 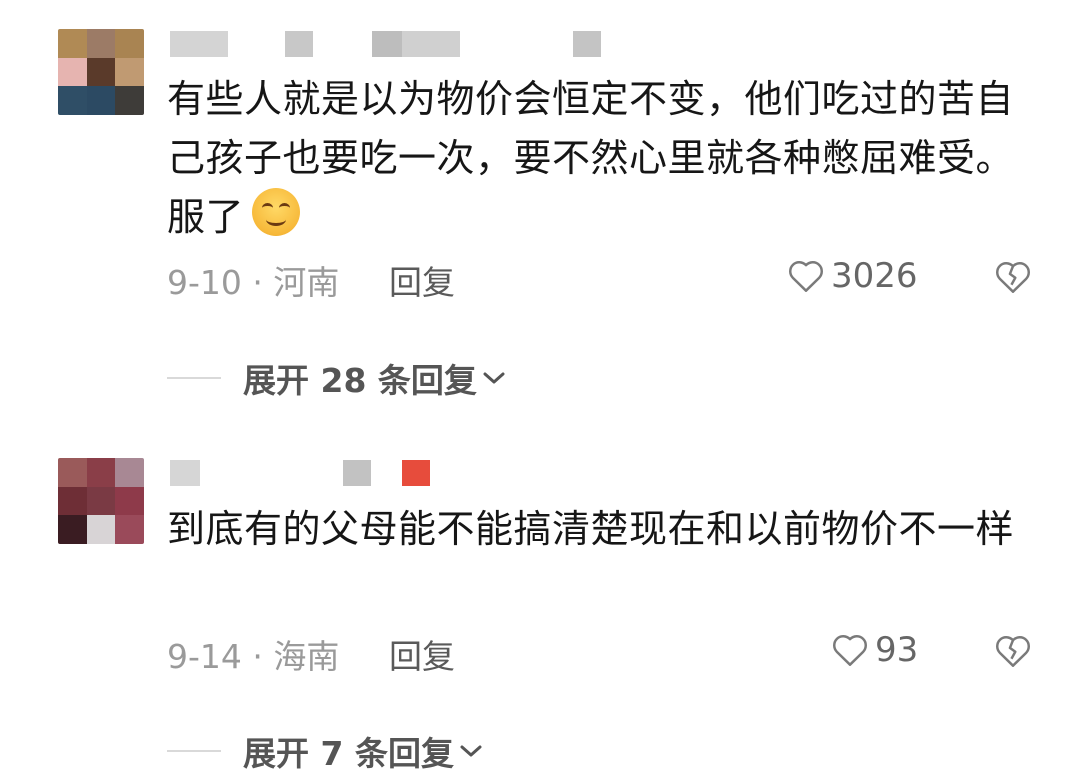 What do you see at coordinates (607, 653) in the screenshot?
I see `comment-meta: 9-14 · 海南 回复 93` at bounding box center [607, 653].